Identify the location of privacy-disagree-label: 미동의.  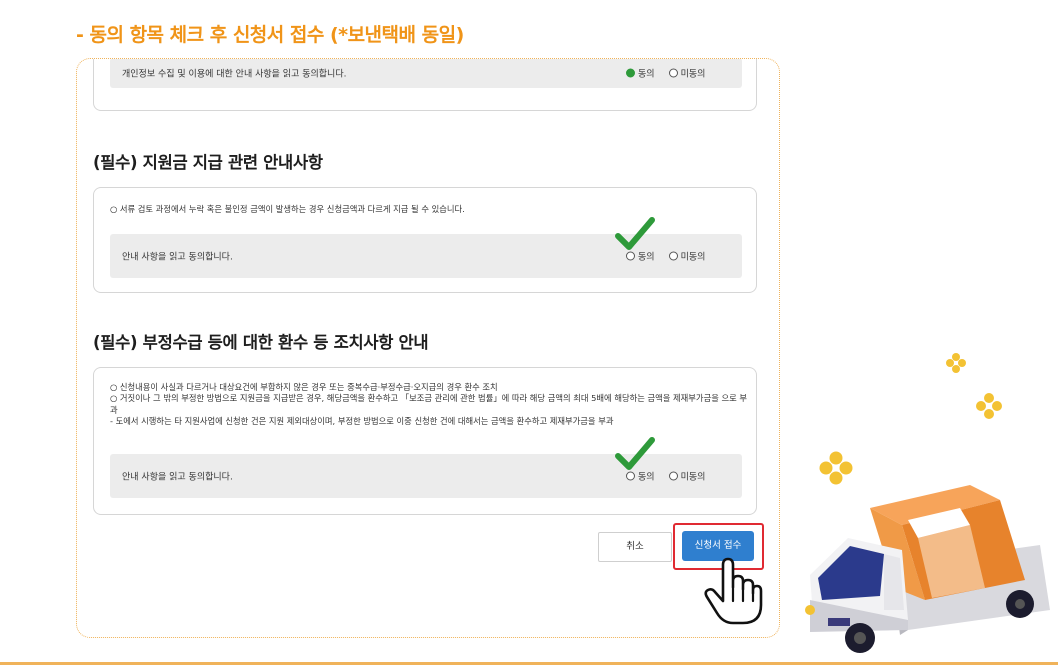
(693, 73).